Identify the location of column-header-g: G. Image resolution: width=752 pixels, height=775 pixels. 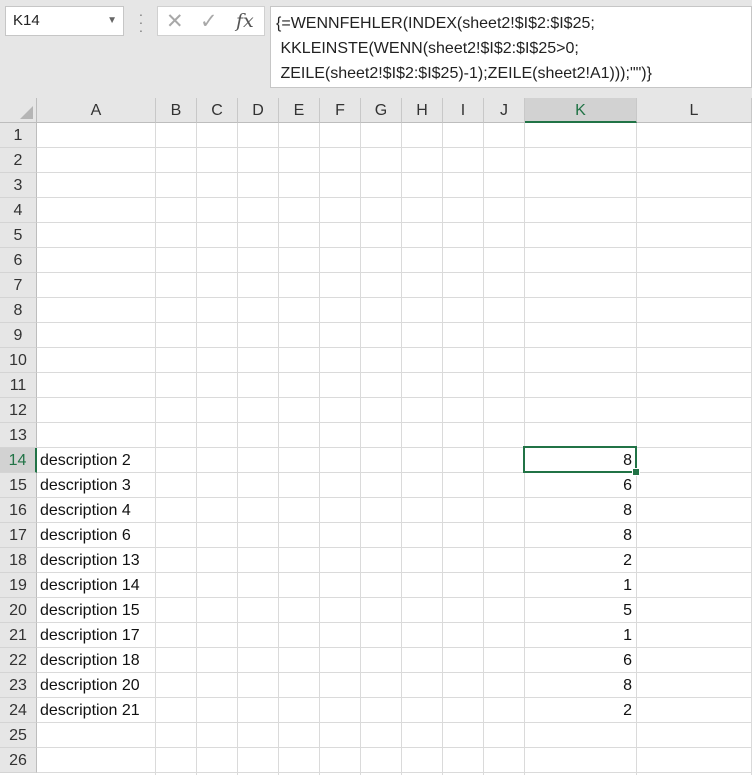
(381, 110).